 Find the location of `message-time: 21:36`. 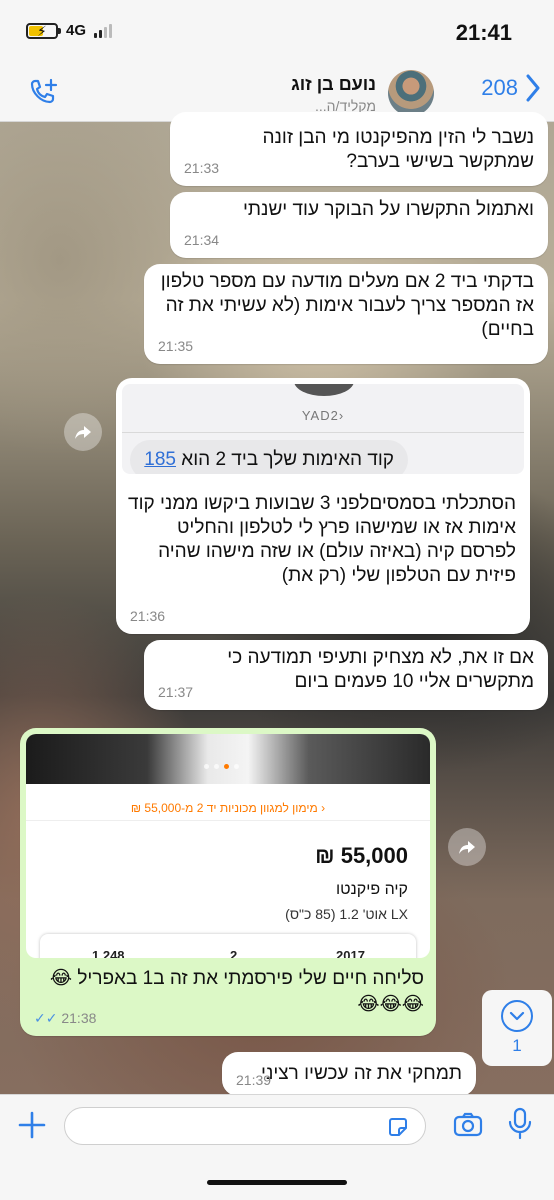

message-time: 21:36 is located at coordinates (148, 616).